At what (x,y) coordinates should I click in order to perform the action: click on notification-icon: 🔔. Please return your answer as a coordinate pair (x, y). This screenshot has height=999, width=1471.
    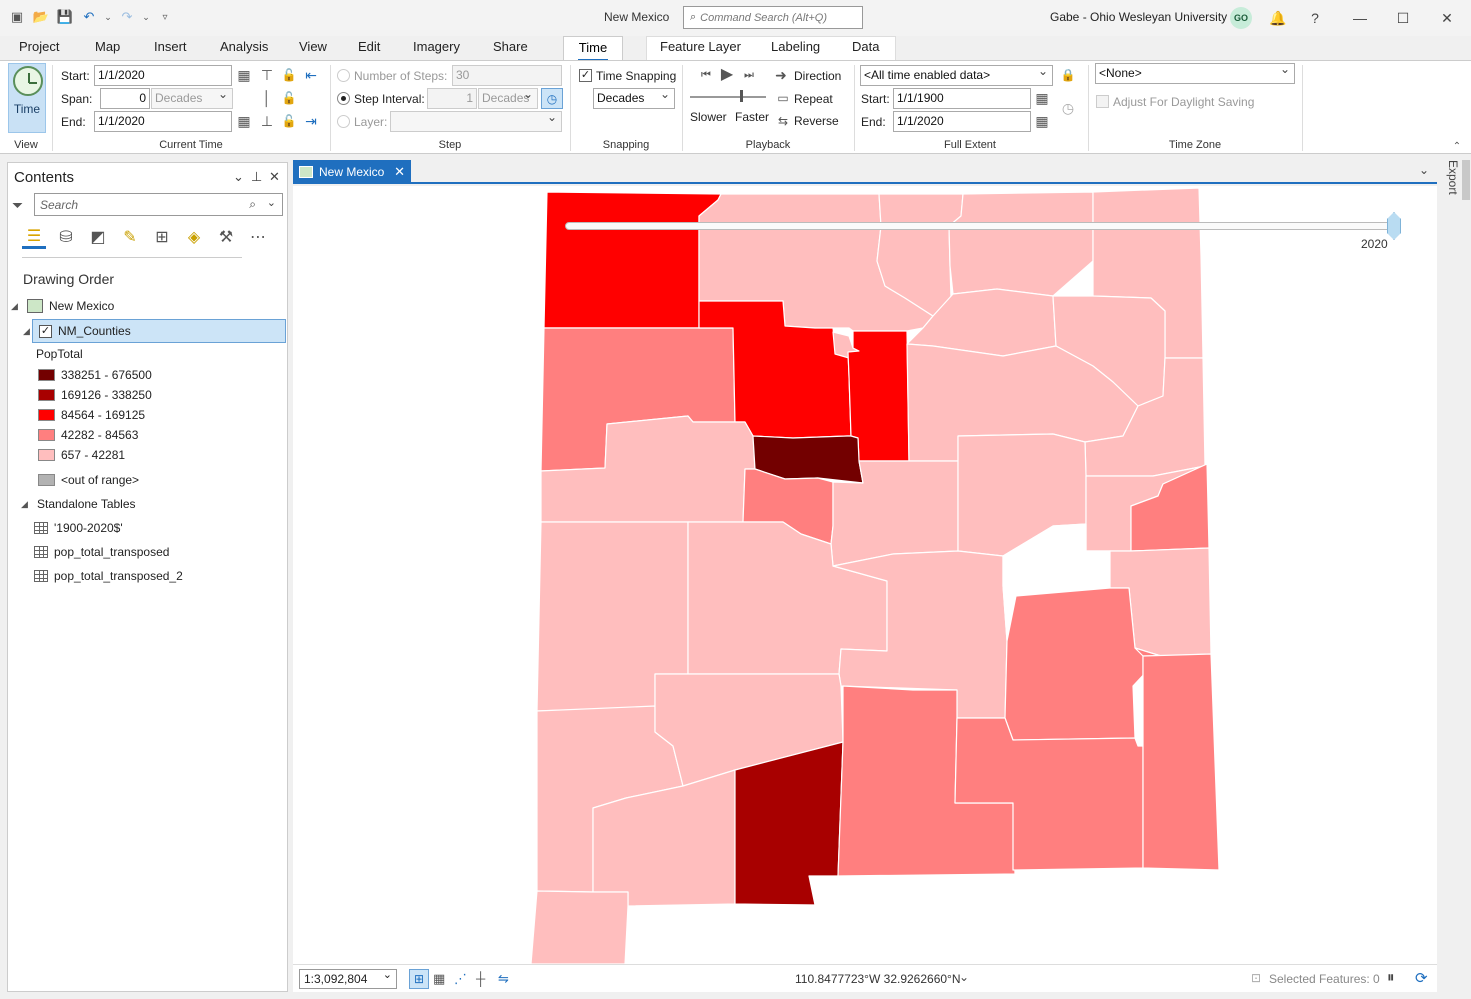
    Looking at the image, I should click on (1278, 18).